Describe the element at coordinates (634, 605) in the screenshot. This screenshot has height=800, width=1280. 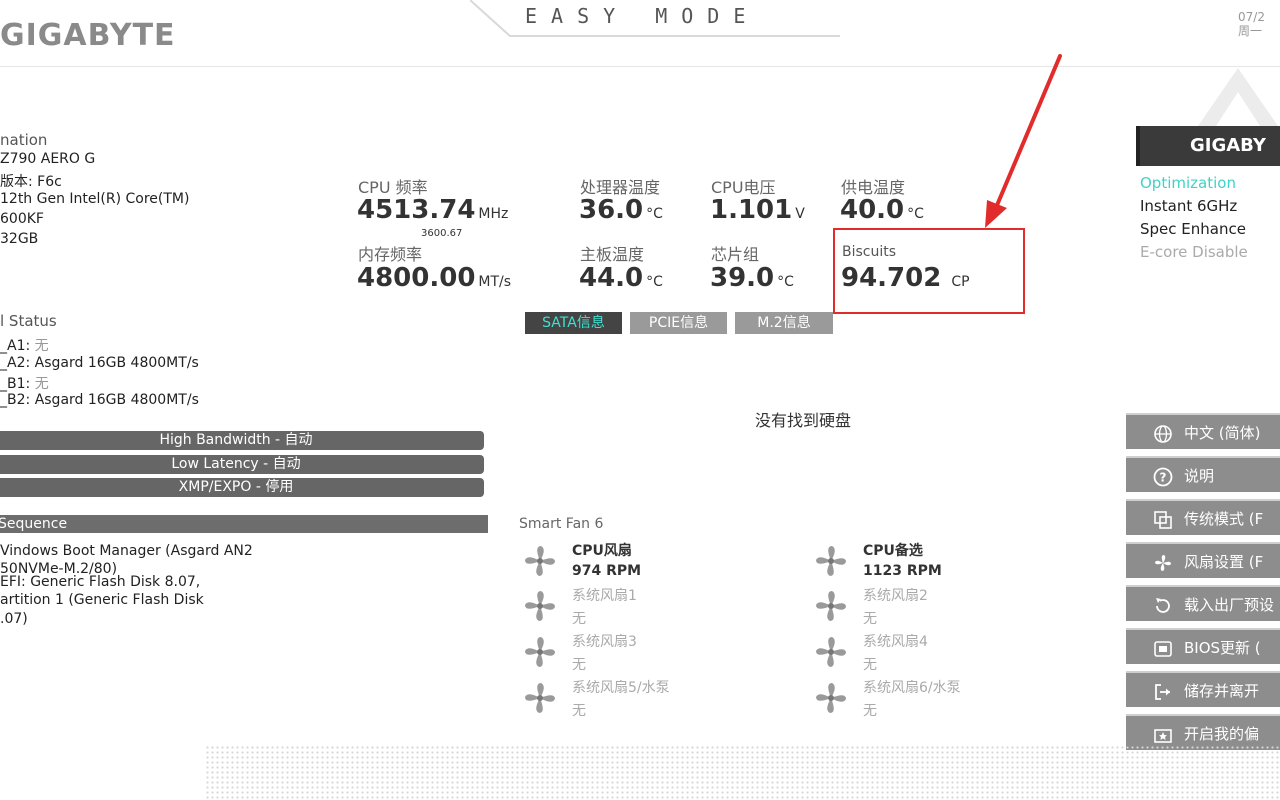
I see `fan-item: 系统风扇1 无` at that location.